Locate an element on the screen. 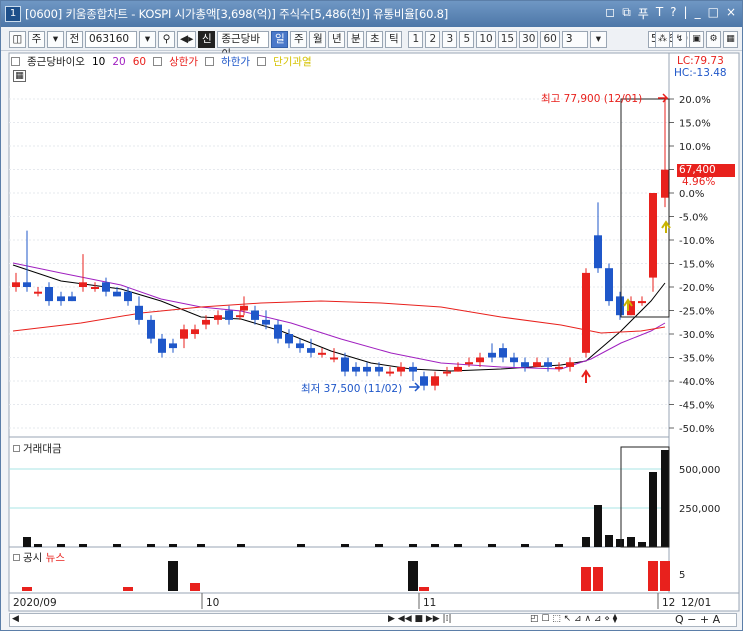 This screenshot has width=743, height=631. y-tick-label: -25.0% is located at coordinates (696, 312).